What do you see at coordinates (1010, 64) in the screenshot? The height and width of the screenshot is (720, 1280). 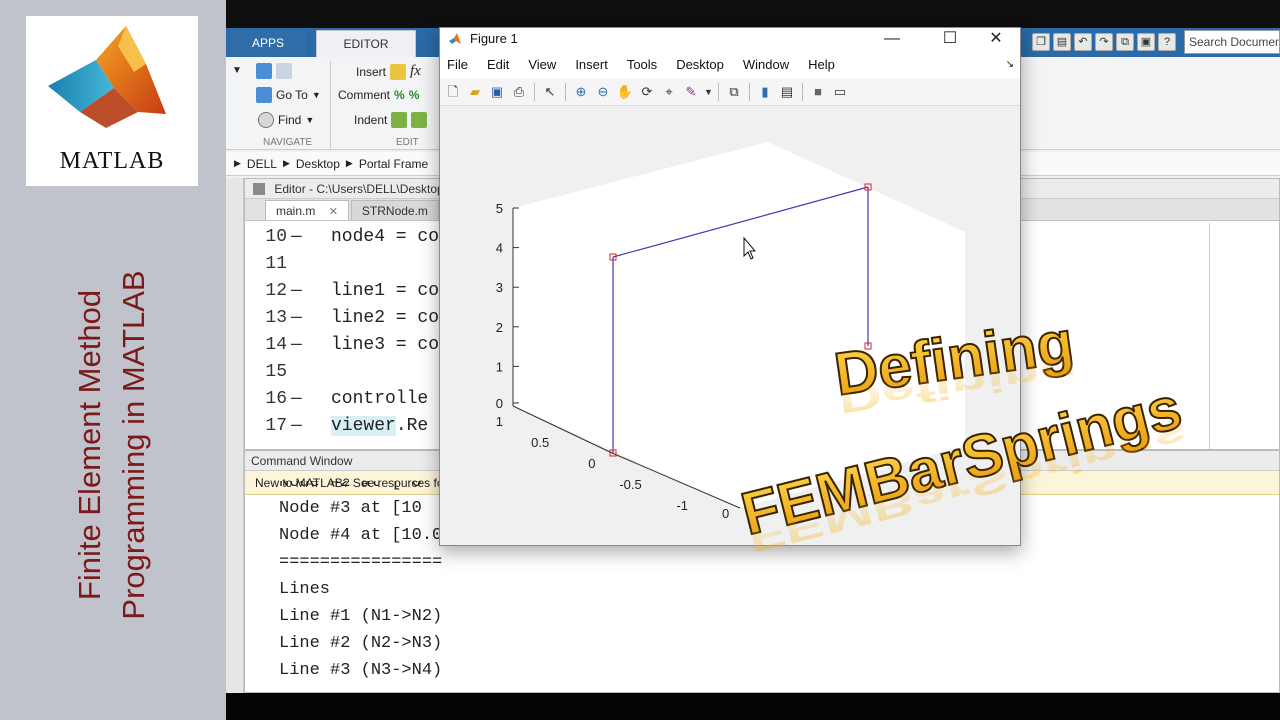 I see `dock-arrow-icon: ↘` at bounding box center [1010, 64].